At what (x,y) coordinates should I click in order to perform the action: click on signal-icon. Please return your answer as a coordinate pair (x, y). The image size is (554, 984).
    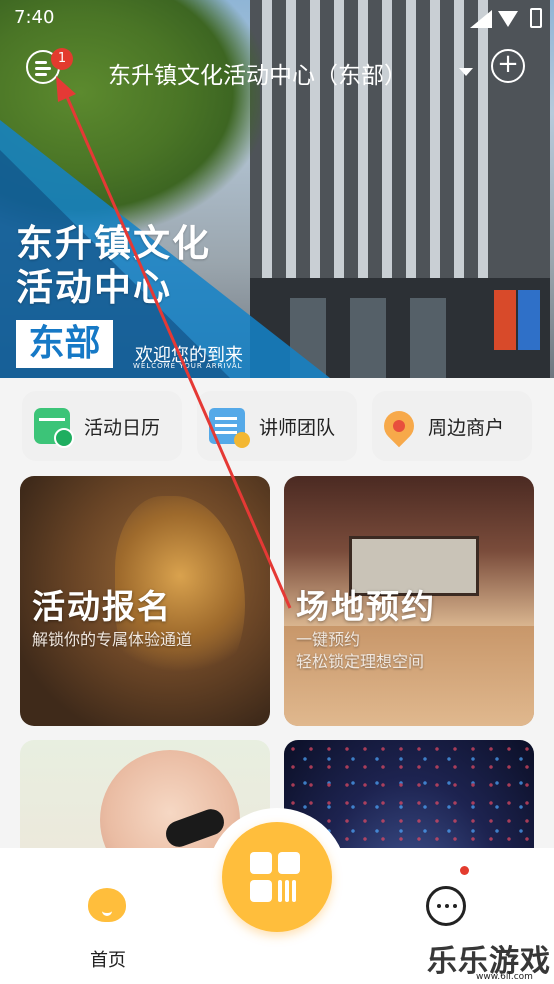
    Looking at the image, I should click on (481, 19).